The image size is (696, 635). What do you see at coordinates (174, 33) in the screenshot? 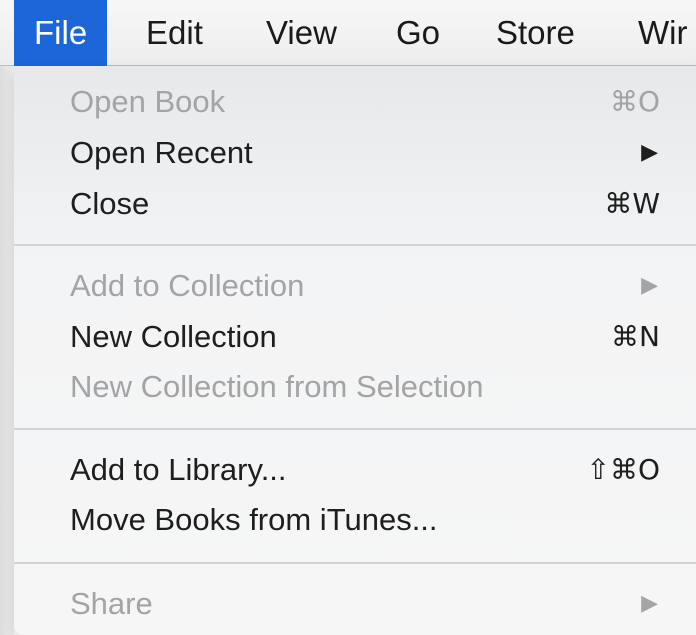
I see `menubar-edit: Edit` at bounding box center [174, 33].